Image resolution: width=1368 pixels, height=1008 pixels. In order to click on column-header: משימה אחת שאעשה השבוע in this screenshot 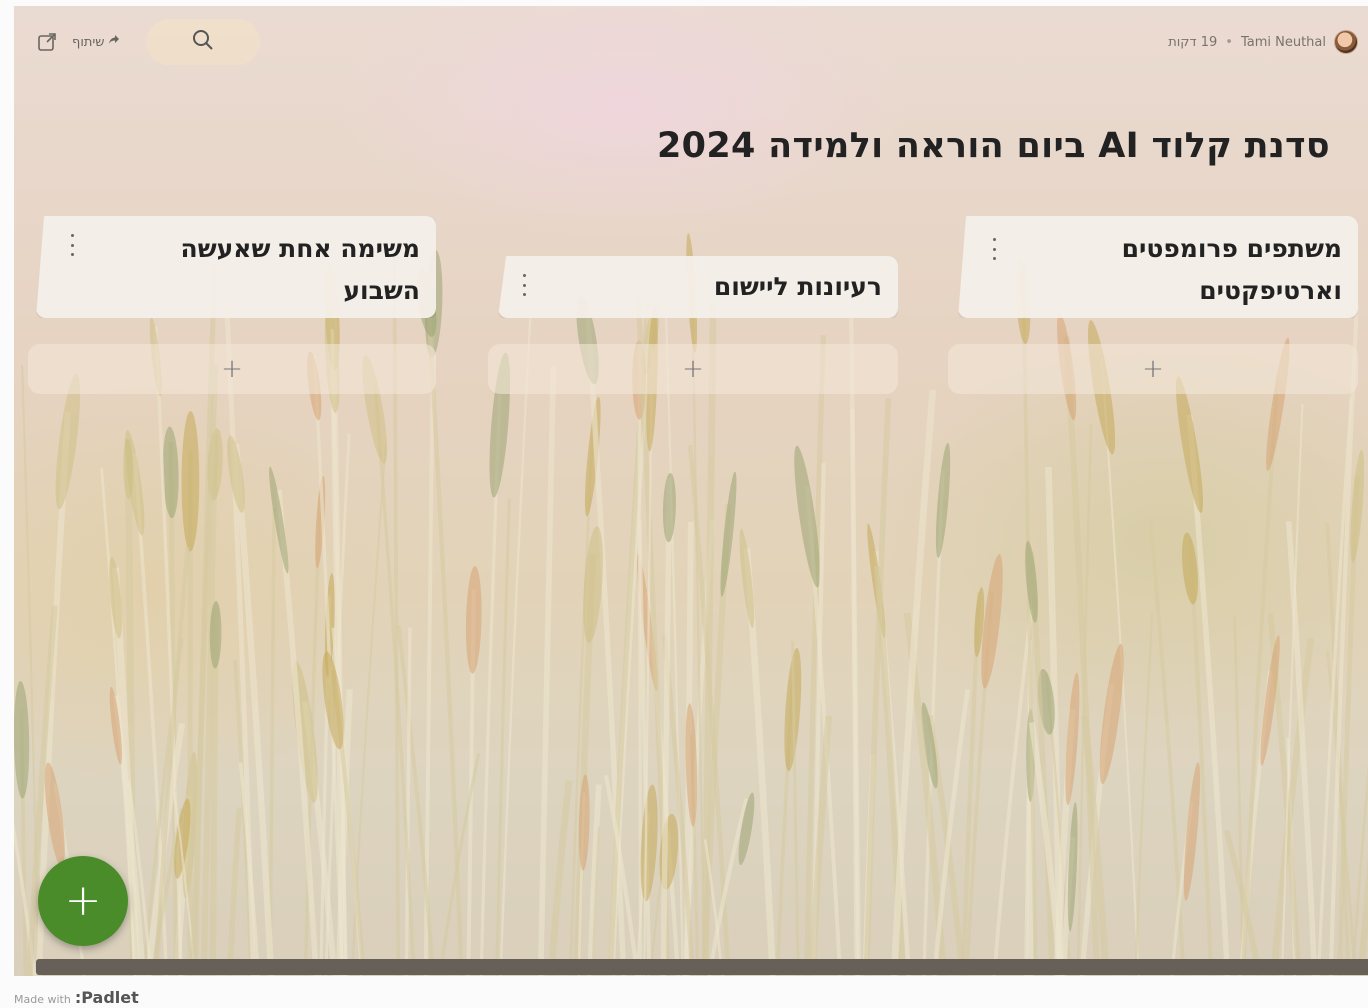, I will do `click(236, 267)`.